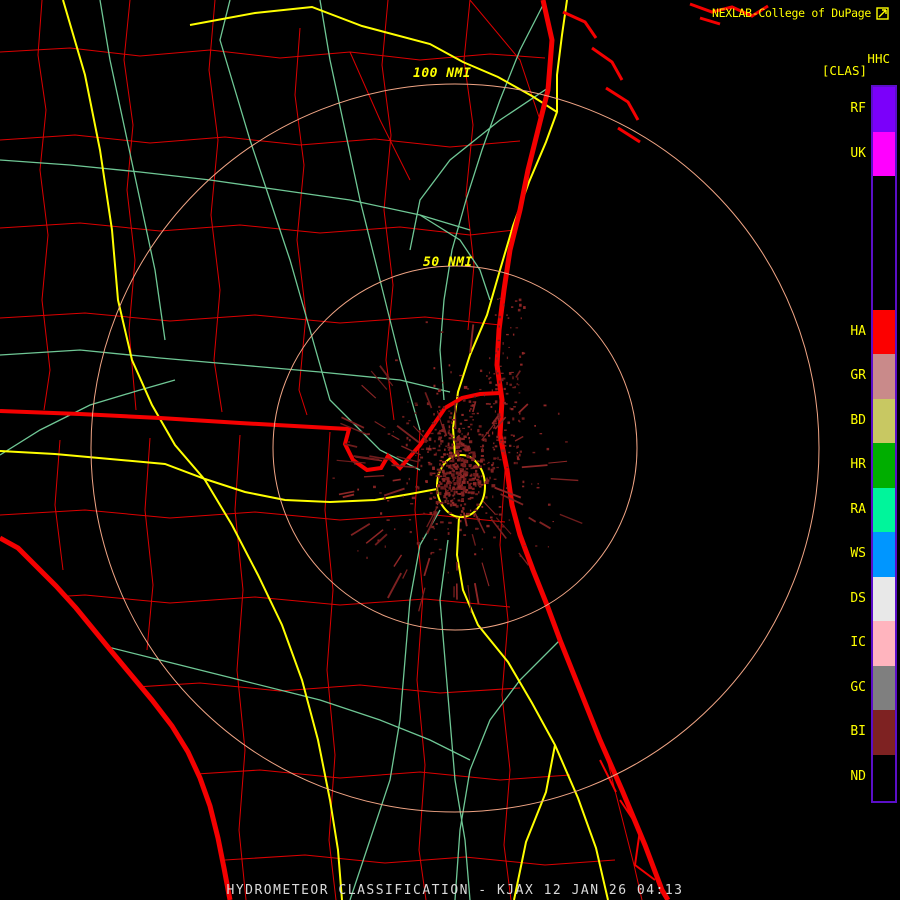  What do you see at coordinates (882, 13) in the screenshot?
I see `box-diagonal-arrow-icon` at bounding box center [882, 13].